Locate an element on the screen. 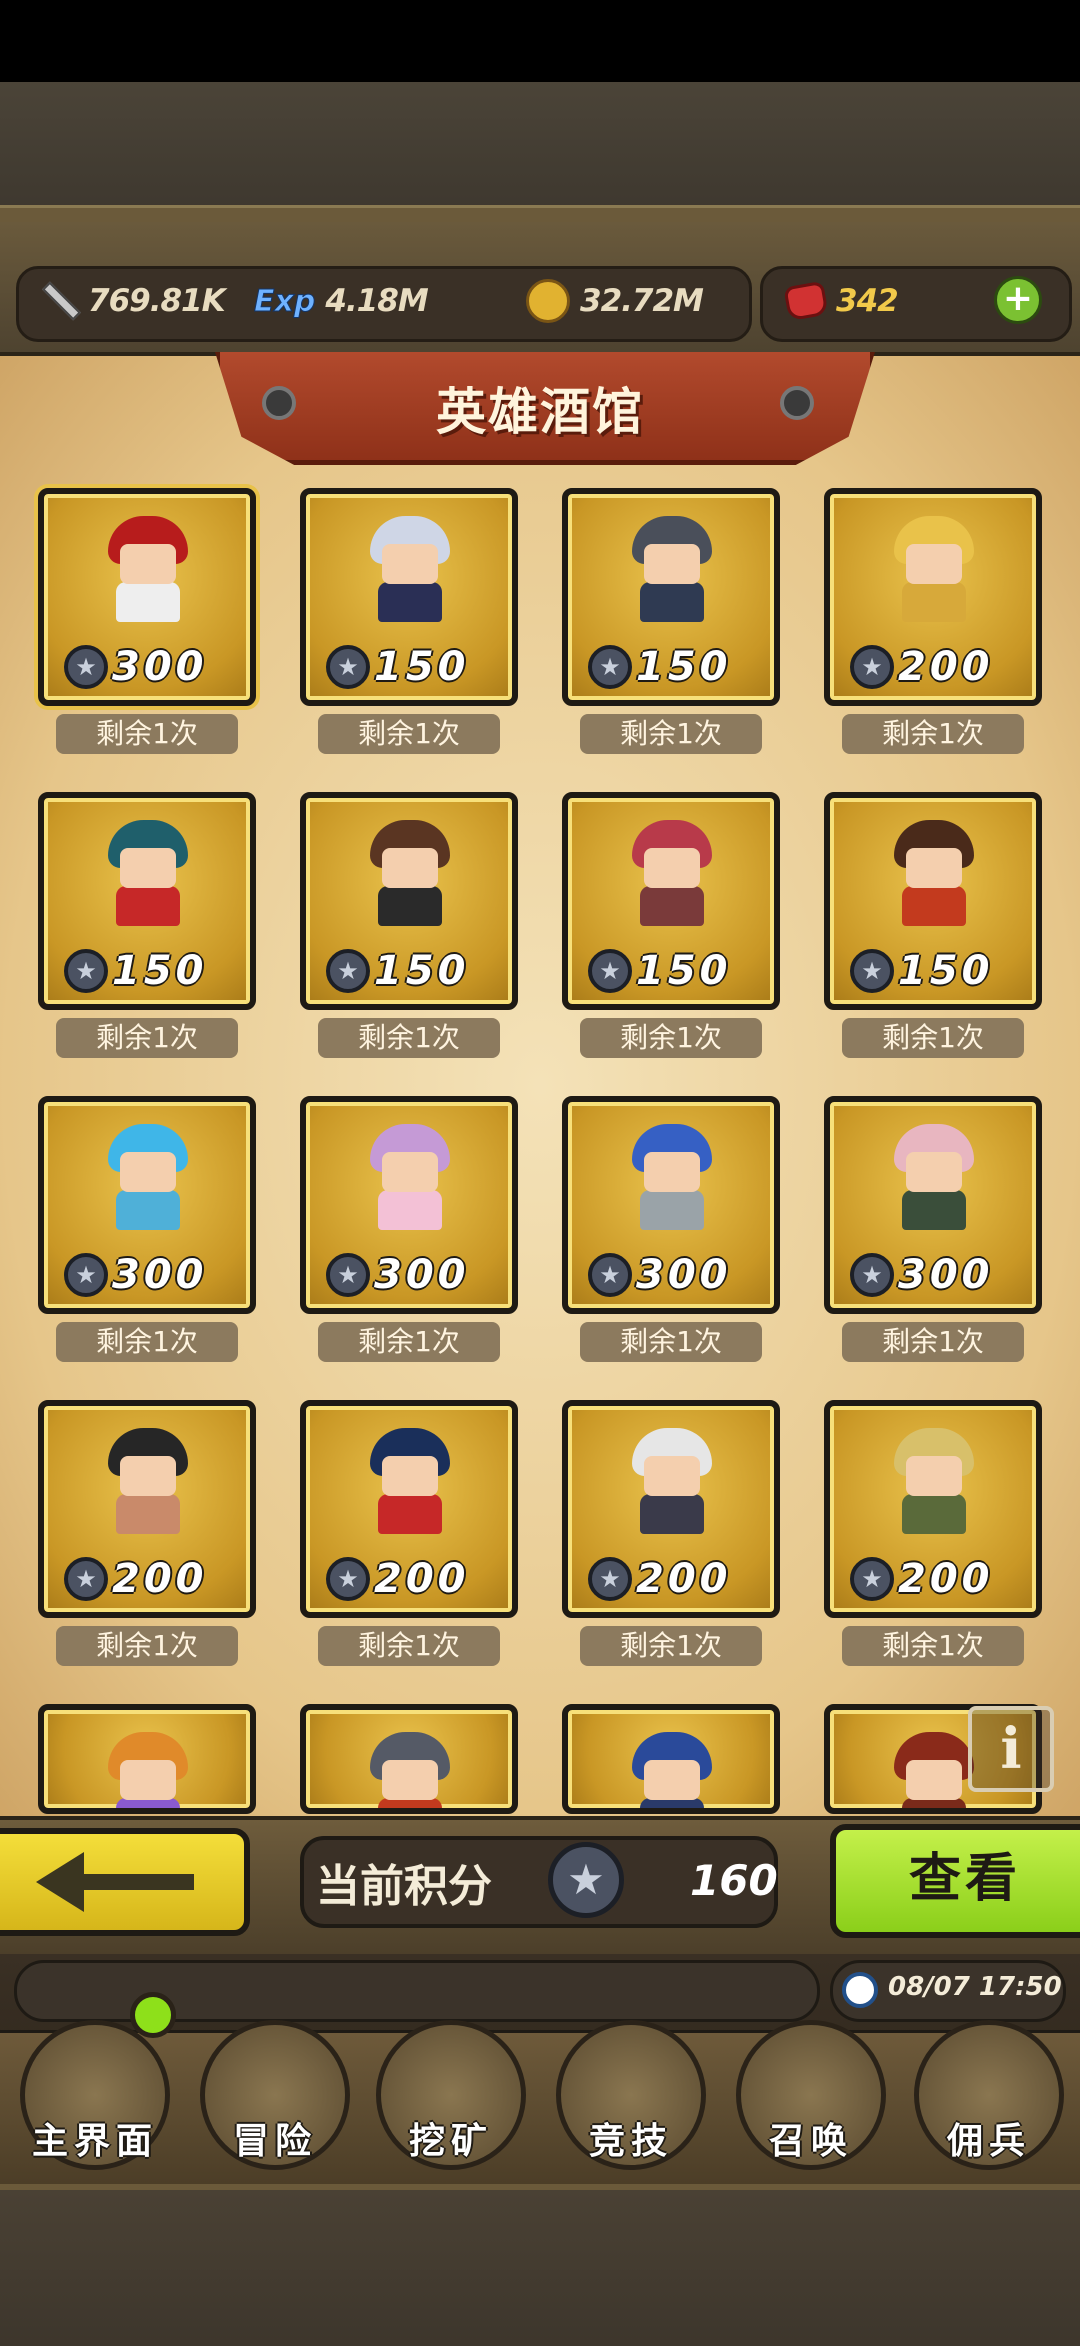 The image size is (1080, 2346). nav-mercenary-label: 佣兵 is located at coordinates (988, 2141).